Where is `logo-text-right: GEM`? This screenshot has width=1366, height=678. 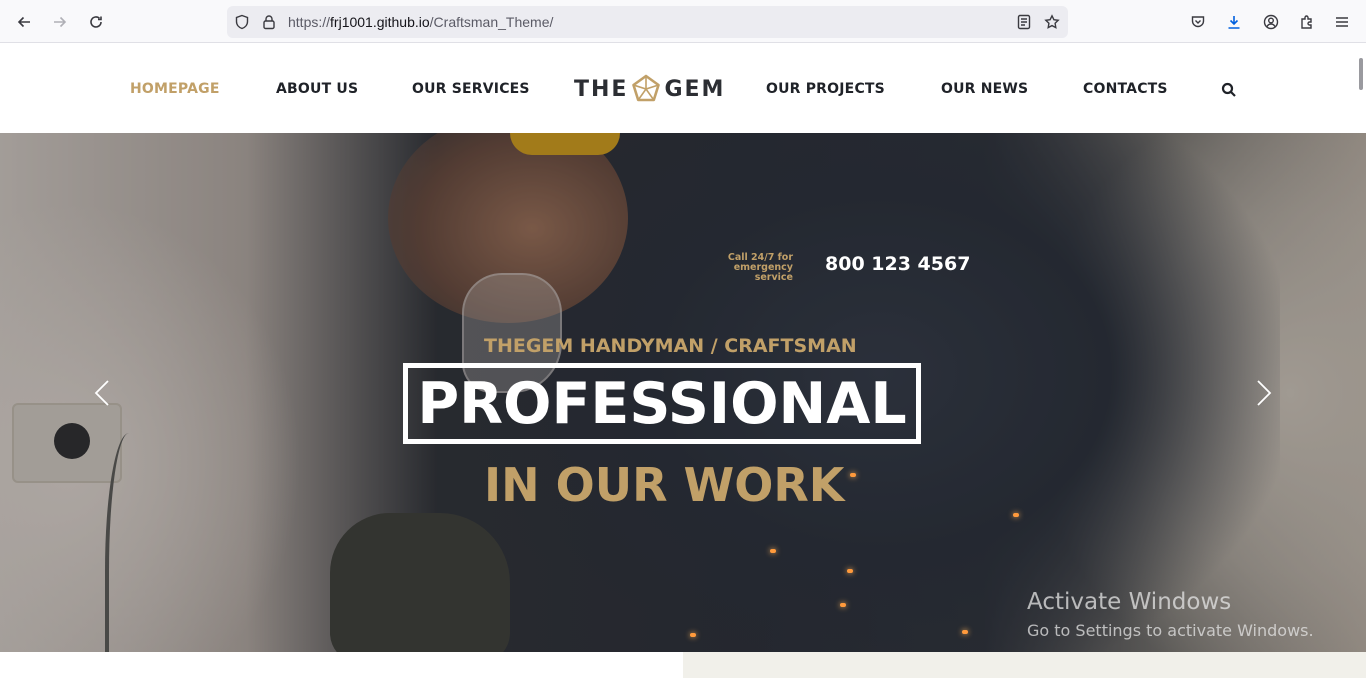 logo-text-right: GEM is located at coordinates (695, 89).